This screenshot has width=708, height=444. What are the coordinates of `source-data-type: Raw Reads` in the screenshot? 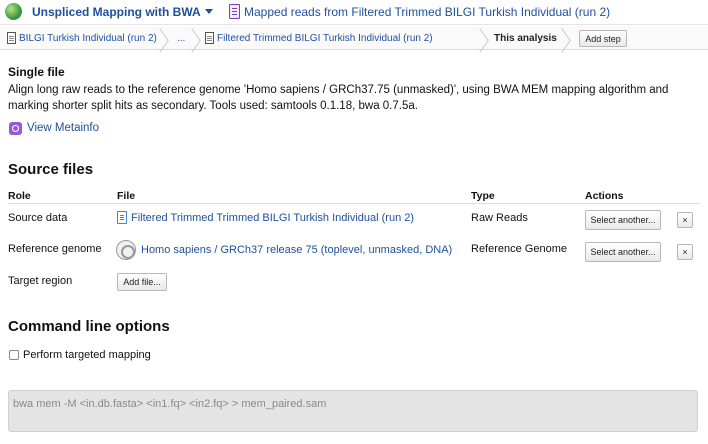 It's located at (499, 218).